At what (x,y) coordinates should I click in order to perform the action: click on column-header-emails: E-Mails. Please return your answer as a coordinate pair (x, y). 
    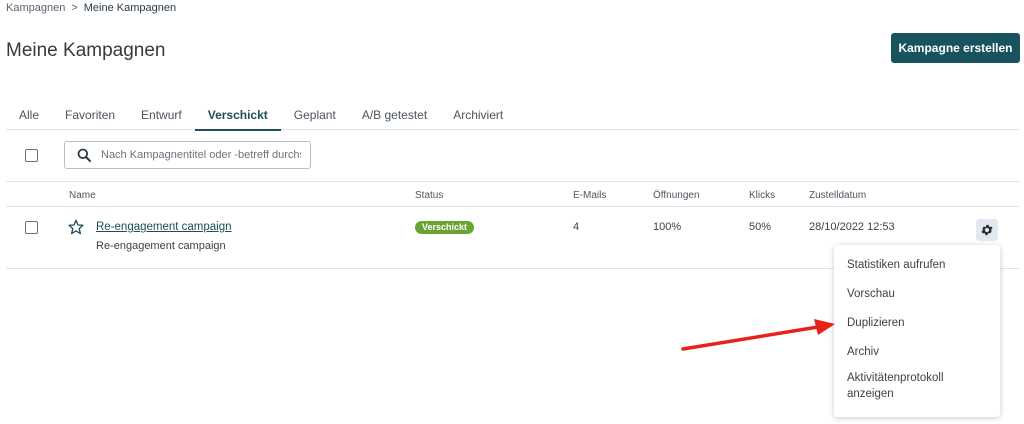
    Looking at the image, I should click on (589, 195).